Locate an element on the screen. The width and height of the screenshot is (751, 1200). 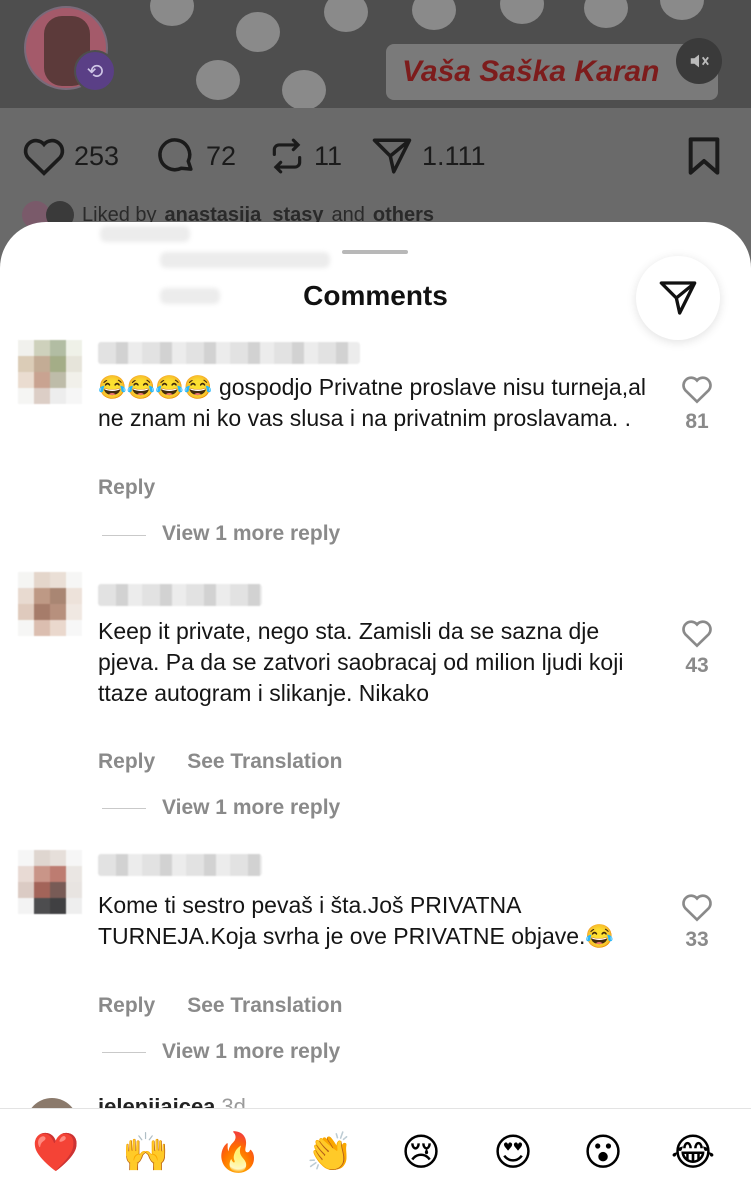
sheet-grabber is located at coordinates (375, 252).